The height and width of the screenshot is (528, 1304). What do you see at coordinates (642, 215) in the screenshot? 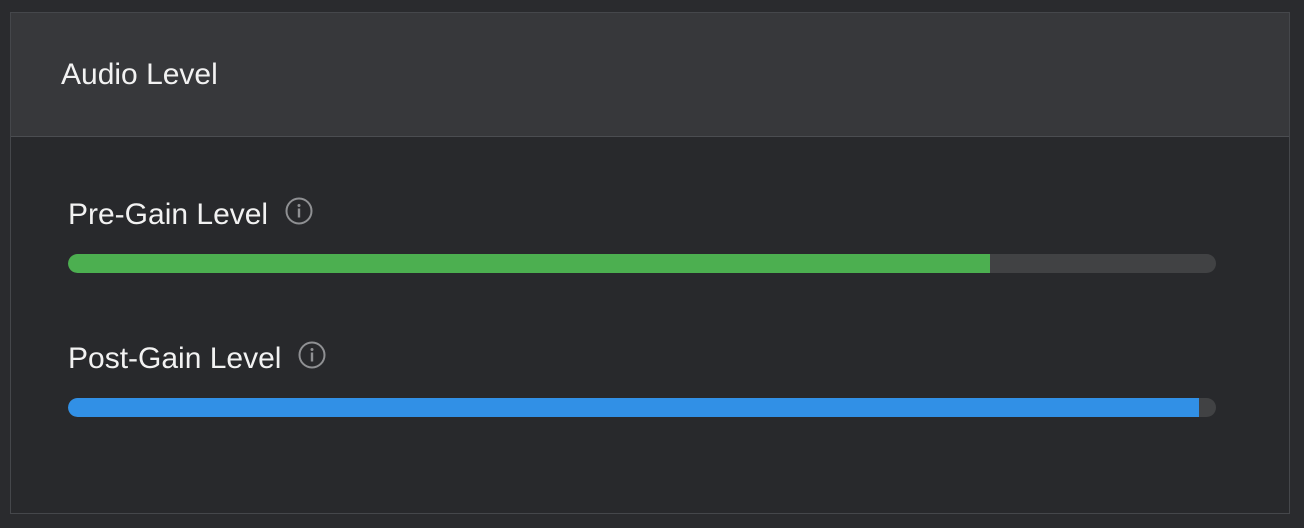
I see `pre-gain-label-line: Pre-Gain Level` at bounding box center [642, 215].